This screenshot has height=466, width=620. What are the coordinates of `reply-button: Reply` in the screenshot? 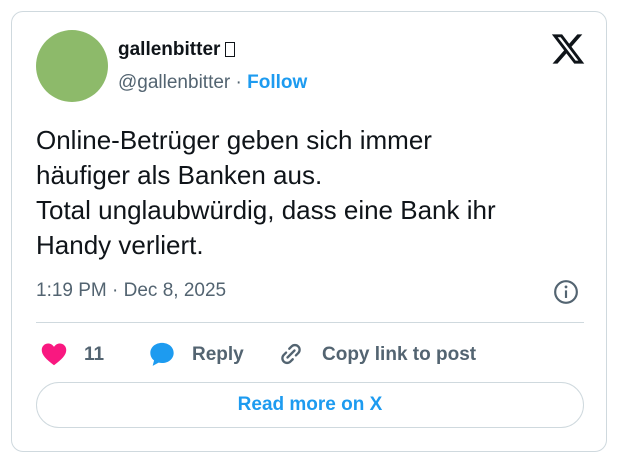 It's located at (203, 354).